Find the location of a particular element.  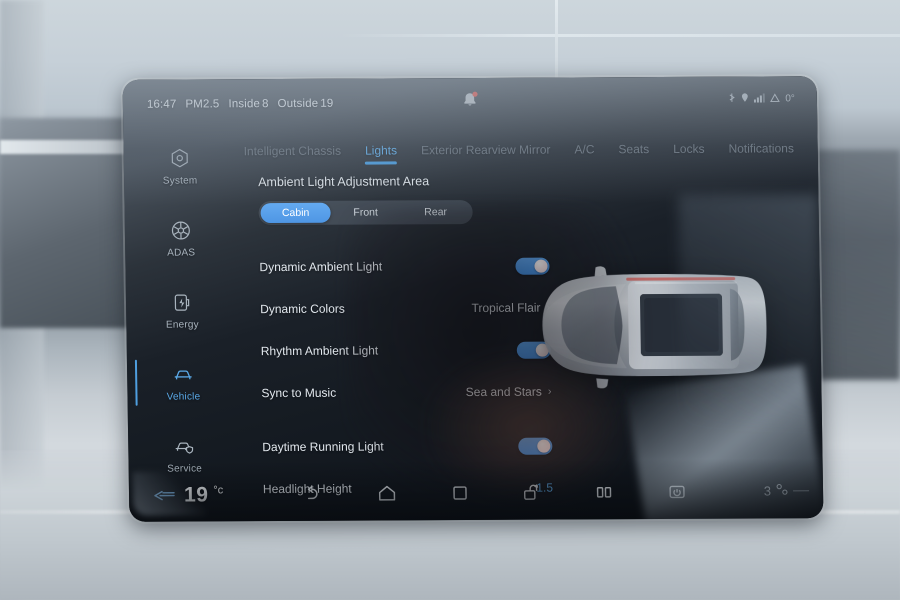

percent-icon is located at coordinates (782, 490).